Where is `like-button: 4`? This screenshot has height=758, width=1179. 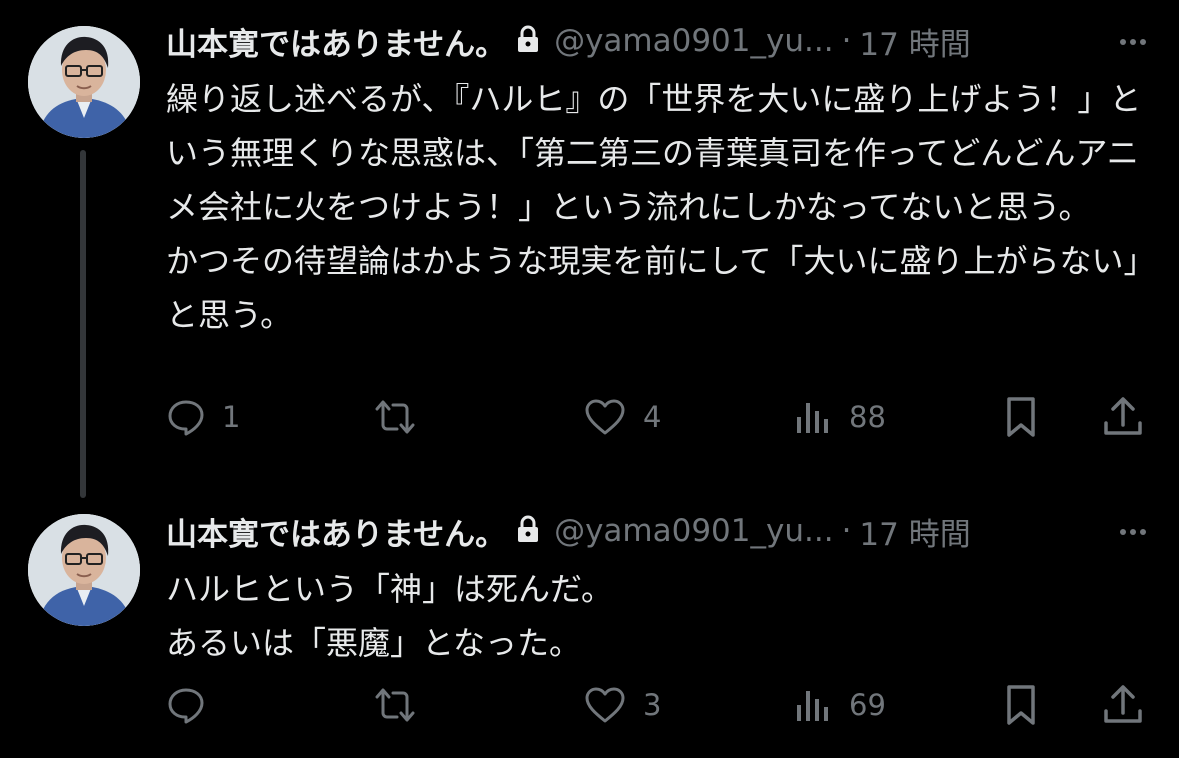 like-button: 4 is located at coordinates (622, 417).